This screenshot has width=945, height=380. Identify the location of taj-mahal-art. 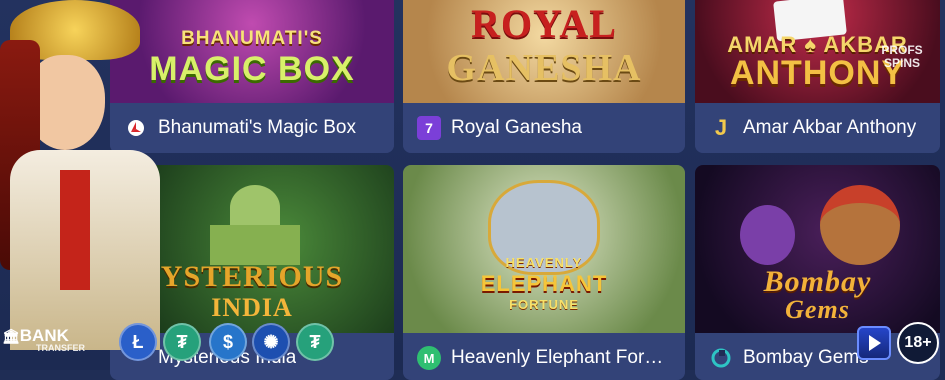
(255, 225).